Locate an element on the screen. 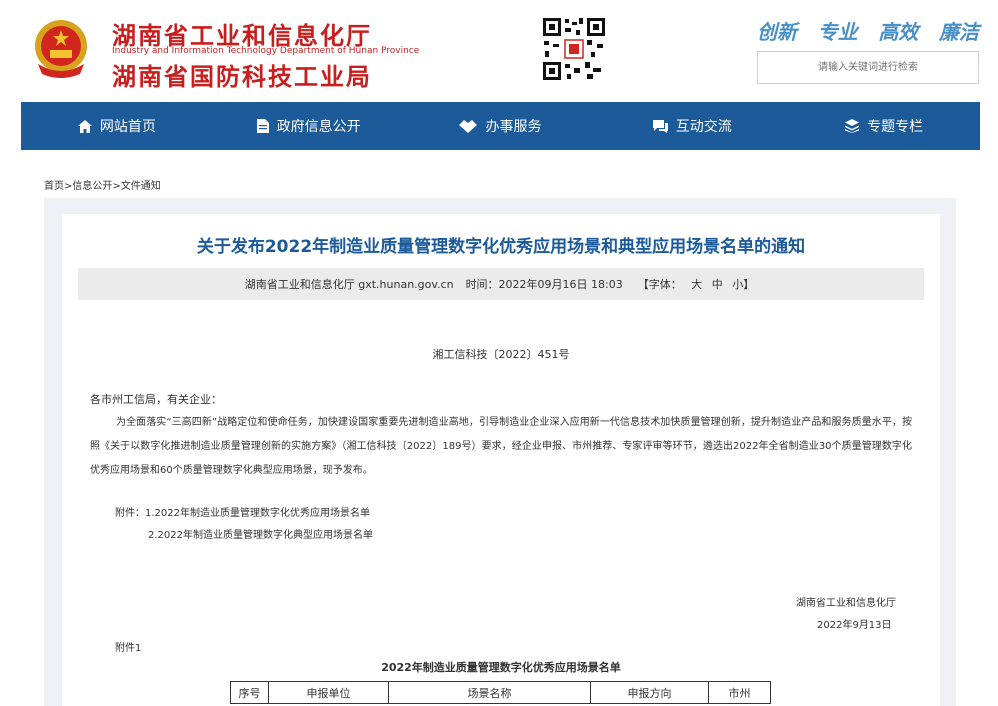 This screenshot has height=706, width=998. chat-icon is located at coordinates (660, 126).